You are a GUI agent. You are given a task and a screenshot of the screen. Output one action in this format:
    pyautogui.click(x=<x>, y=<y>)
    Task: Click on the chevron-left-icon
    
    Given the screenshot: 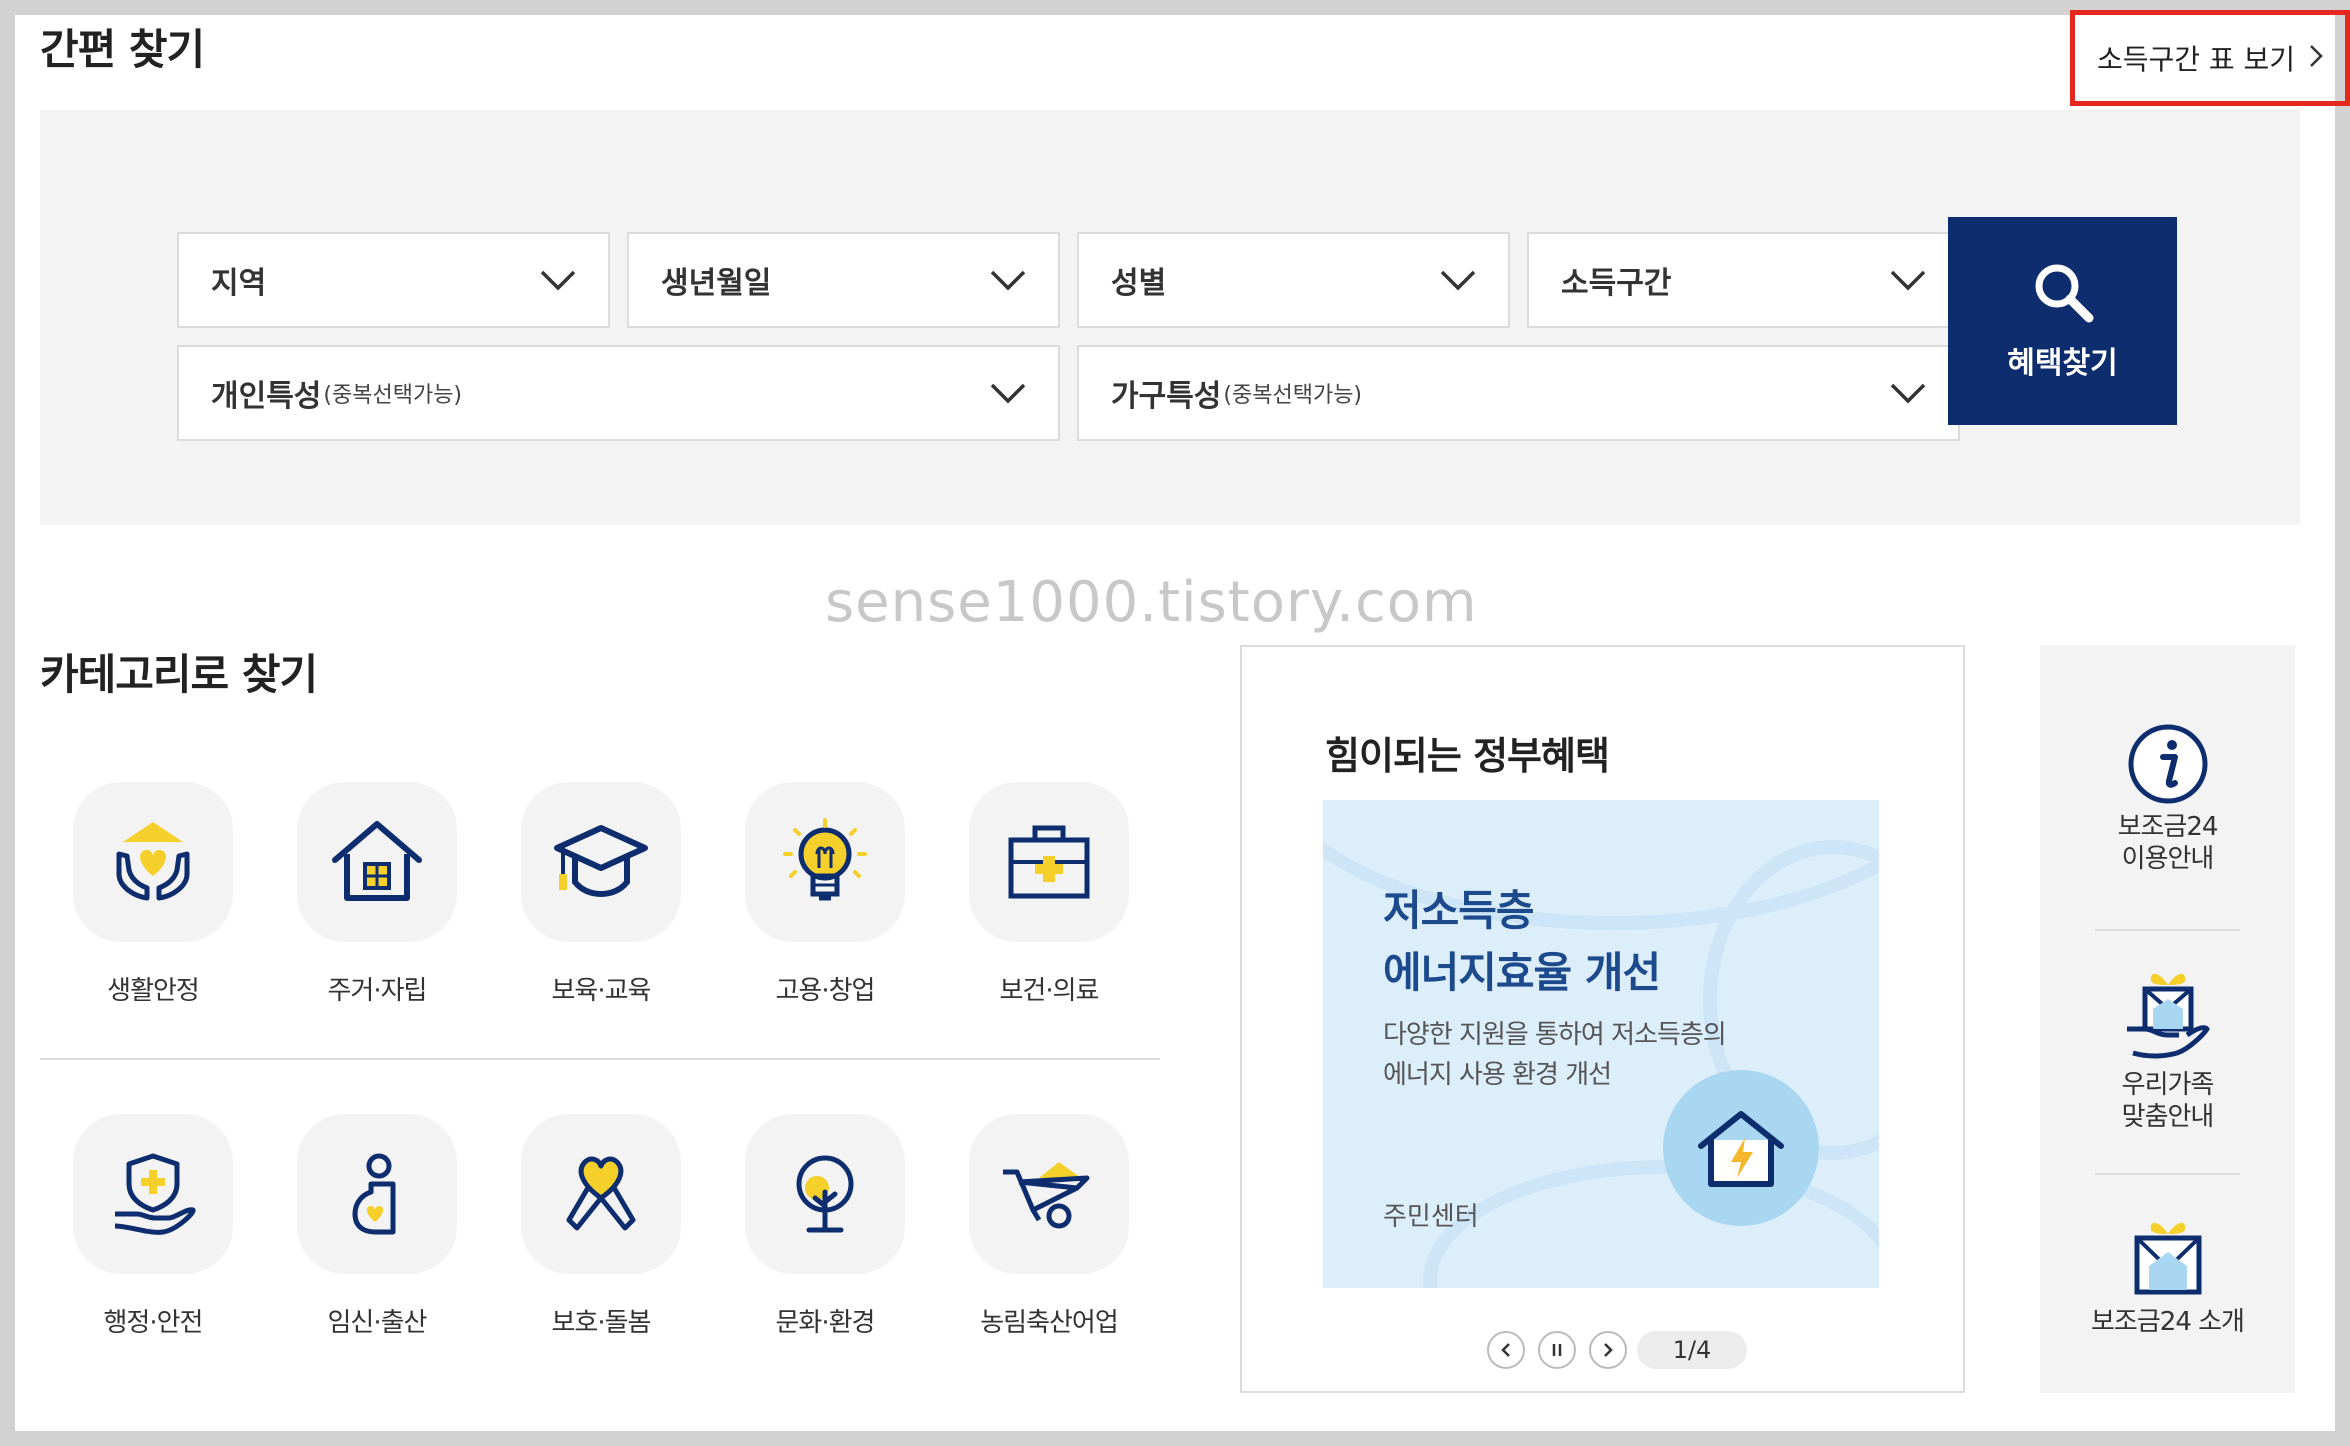 What is the action you would take?
    pyautogui.click(x=1505, y=1350)
    